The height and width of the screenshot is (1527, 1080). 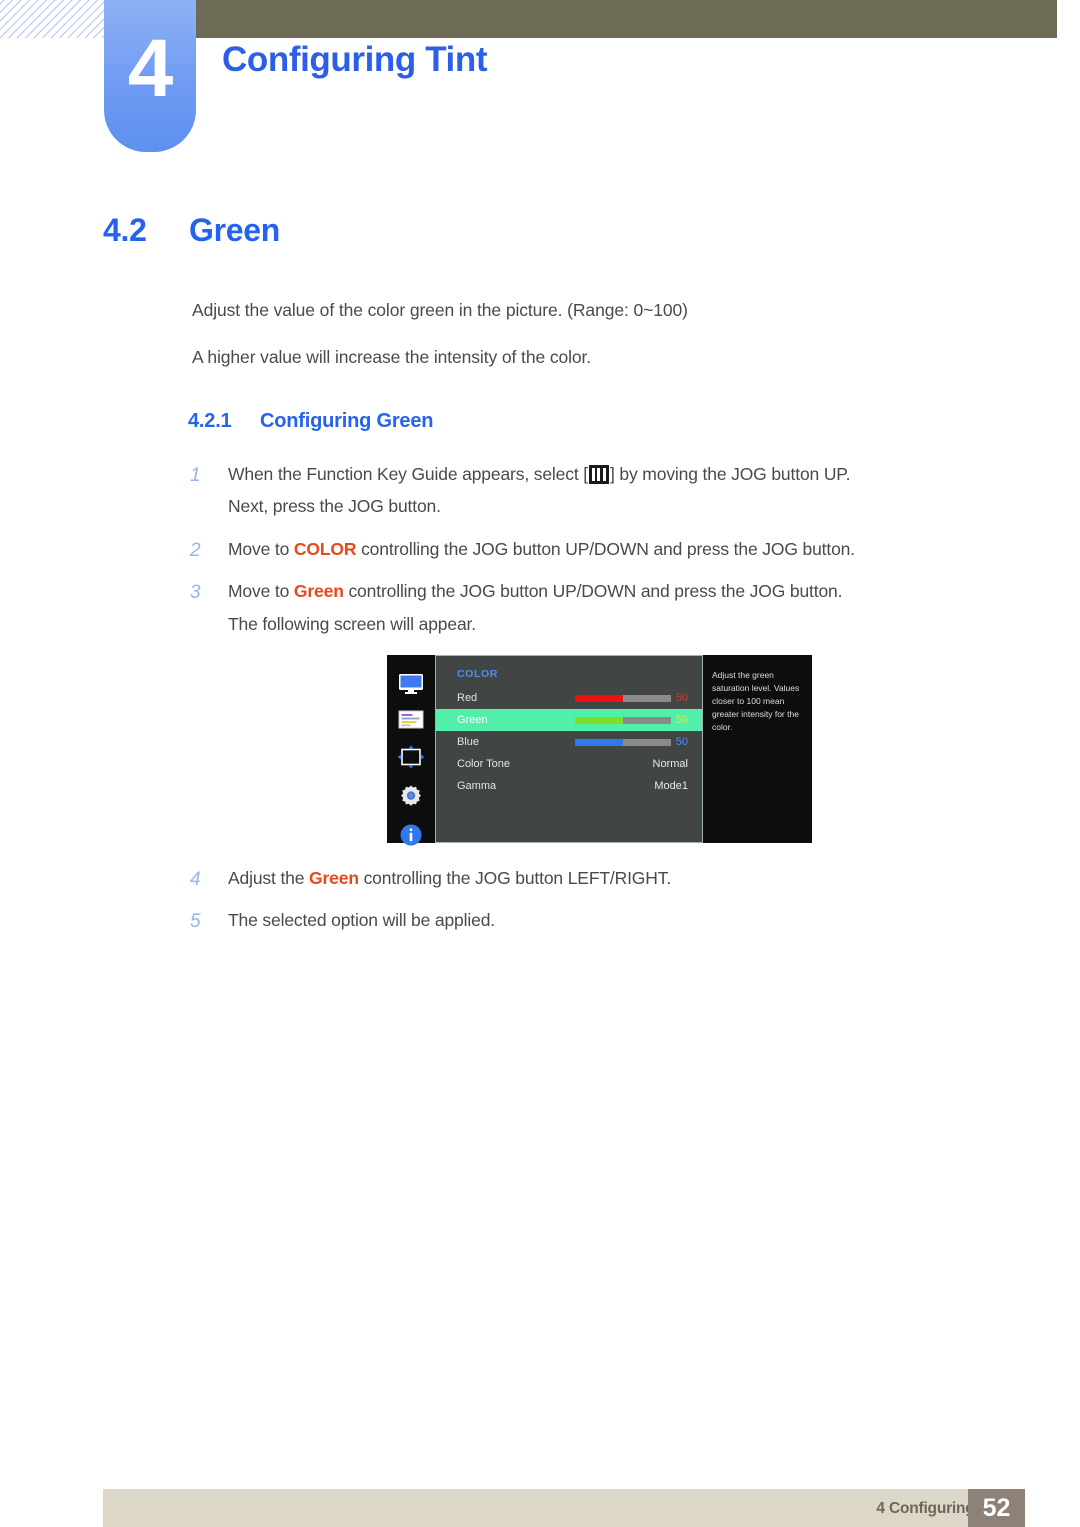 I want to click on footer-page-number: 52, so click(x=996, y=1508).